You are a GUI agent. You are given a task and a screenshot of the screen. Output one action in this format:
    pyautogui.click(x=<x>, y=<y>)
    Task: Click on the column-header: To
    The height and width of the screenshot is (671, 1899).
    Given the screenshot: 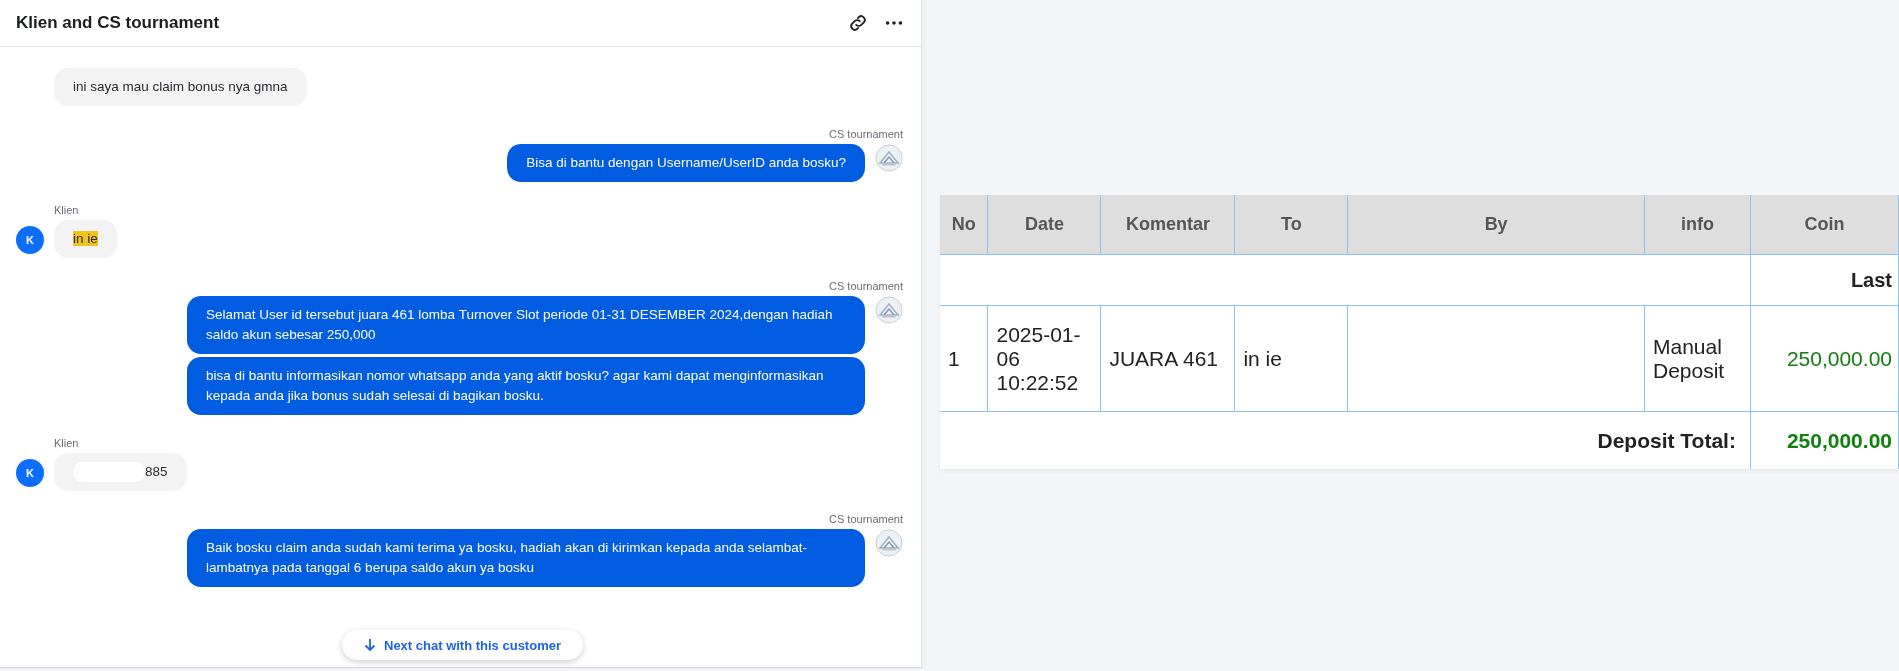 What is the action you would take?
    pyautogui.click(x=1291, y=225)
    